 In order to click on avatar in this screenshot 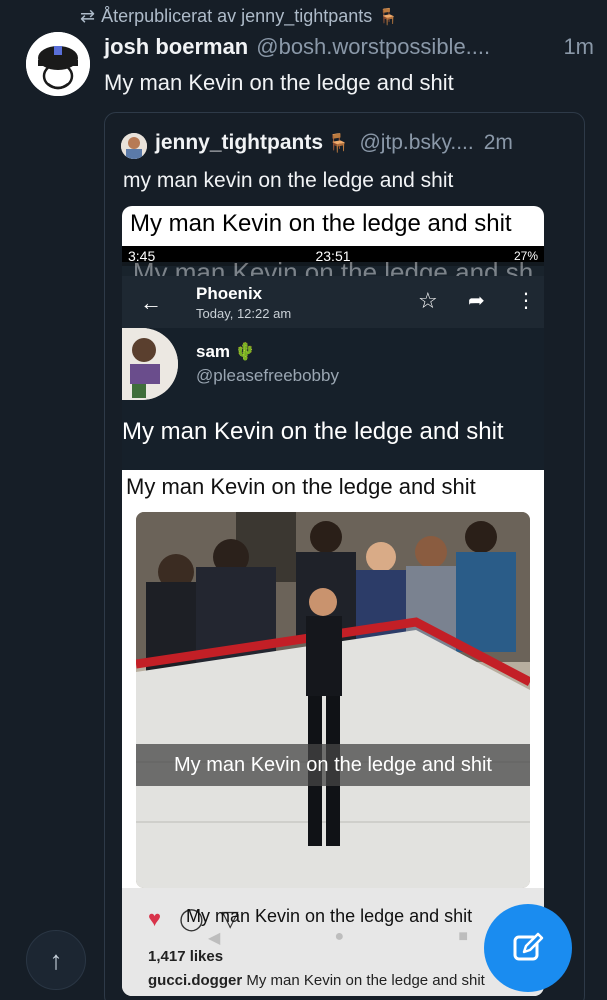, I will do `click(58, 64)`.